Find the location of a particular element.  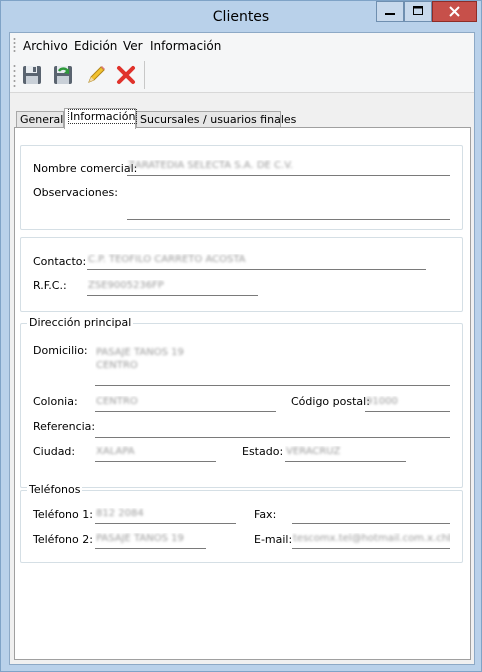

codigo-postal-field: 91000 is located at coordinates (407, 404).